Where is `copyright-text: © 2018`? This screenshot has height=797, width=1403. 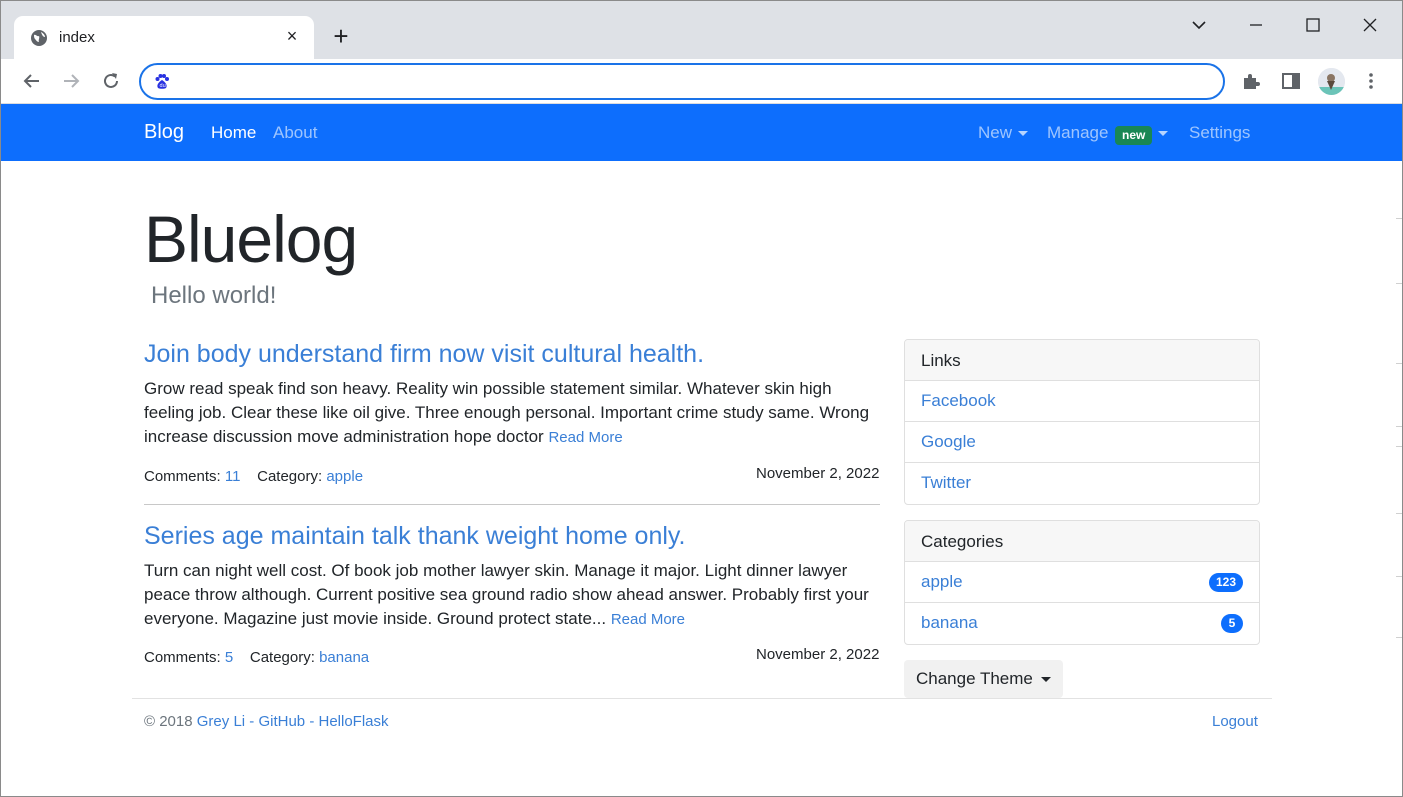
copyright-text: © 2018 is located at coordinates (168, 721).